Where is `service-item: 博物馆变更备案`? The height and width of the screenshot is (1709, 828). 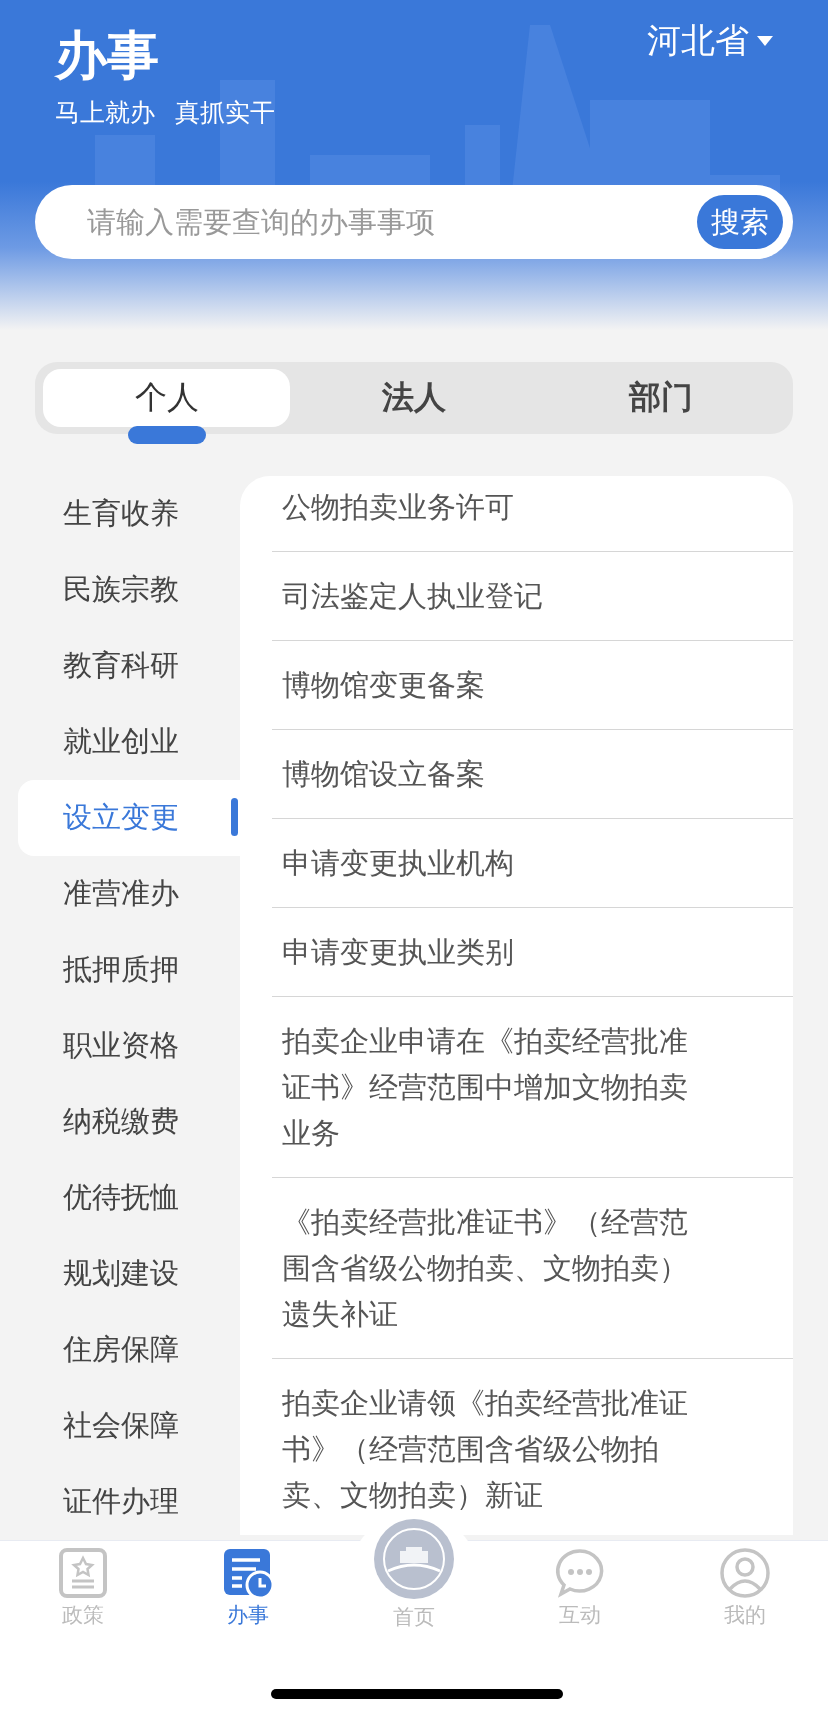
service-item: 博物馆变更备案 is located at coordinates (482, 685).